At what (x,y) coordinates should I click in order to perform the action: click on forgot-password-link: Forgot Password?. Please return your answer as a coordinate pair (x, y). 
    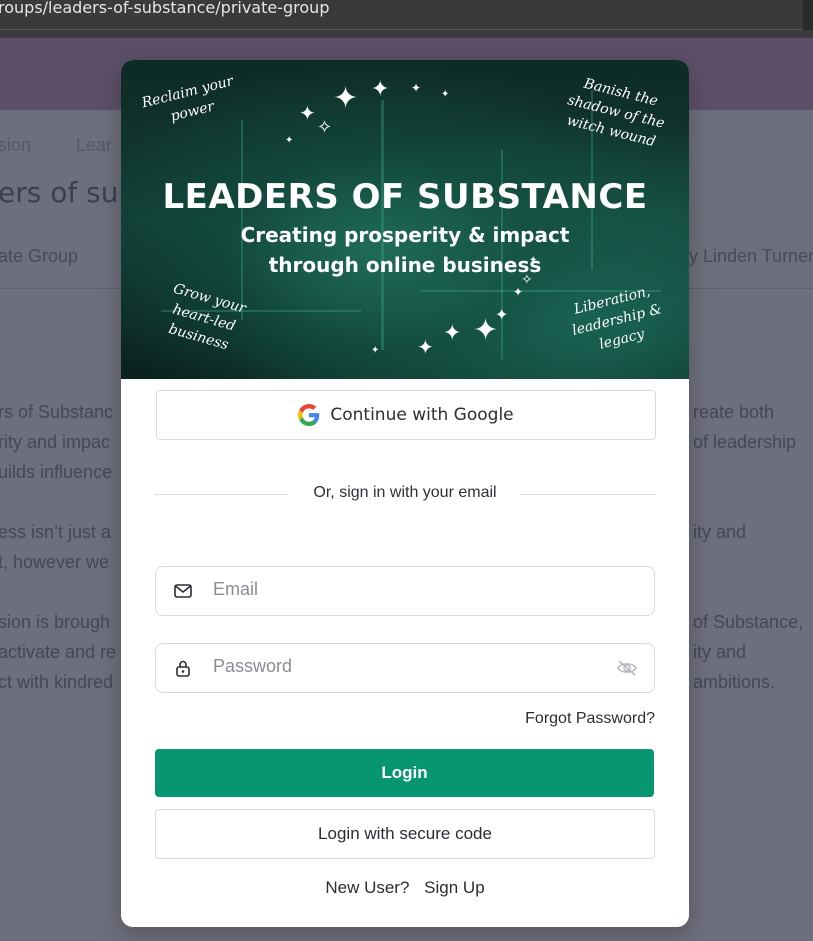
    Looking at the image, I should click on (590, 719).